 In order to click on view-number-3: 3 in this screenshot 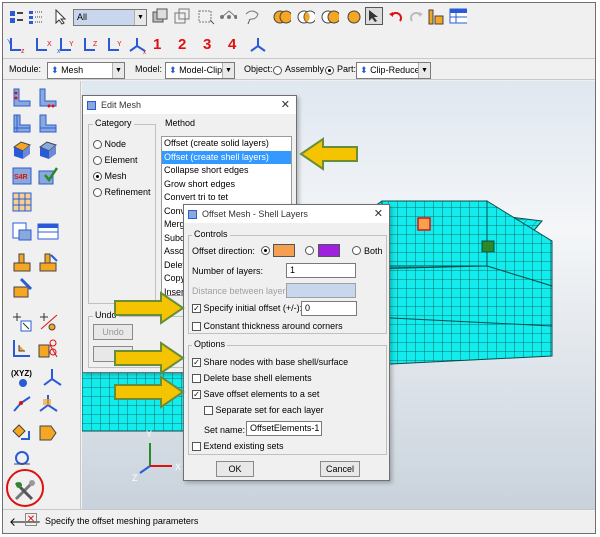, I will do `click(207, 44)`.